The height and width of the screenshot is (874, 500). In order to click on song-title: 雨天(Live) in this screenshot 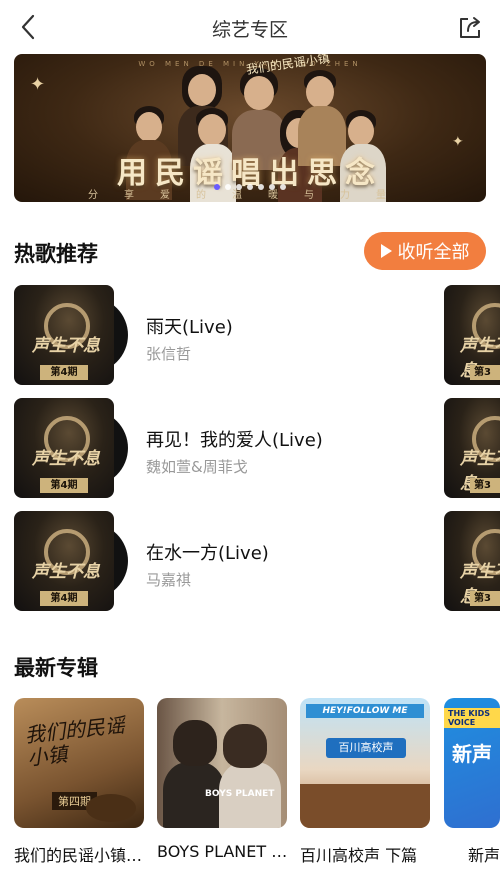, I will do `click(189, 327)`.